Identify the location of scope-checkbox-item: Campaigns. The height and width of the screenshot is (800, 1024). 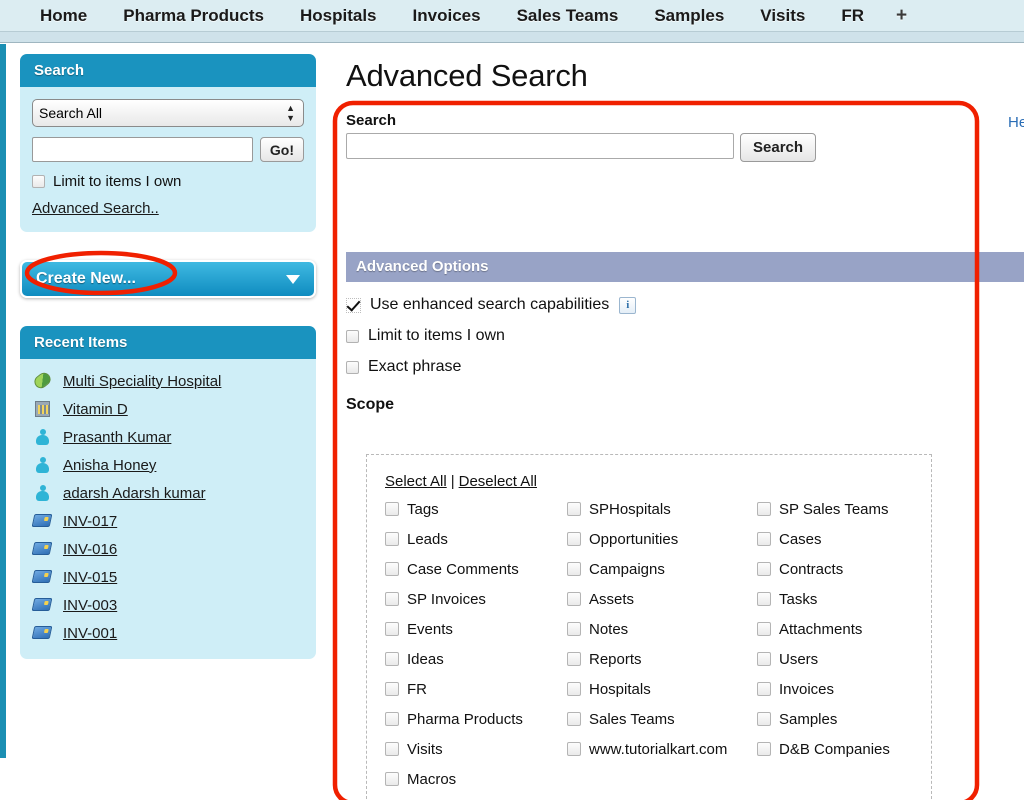
(662, 569).